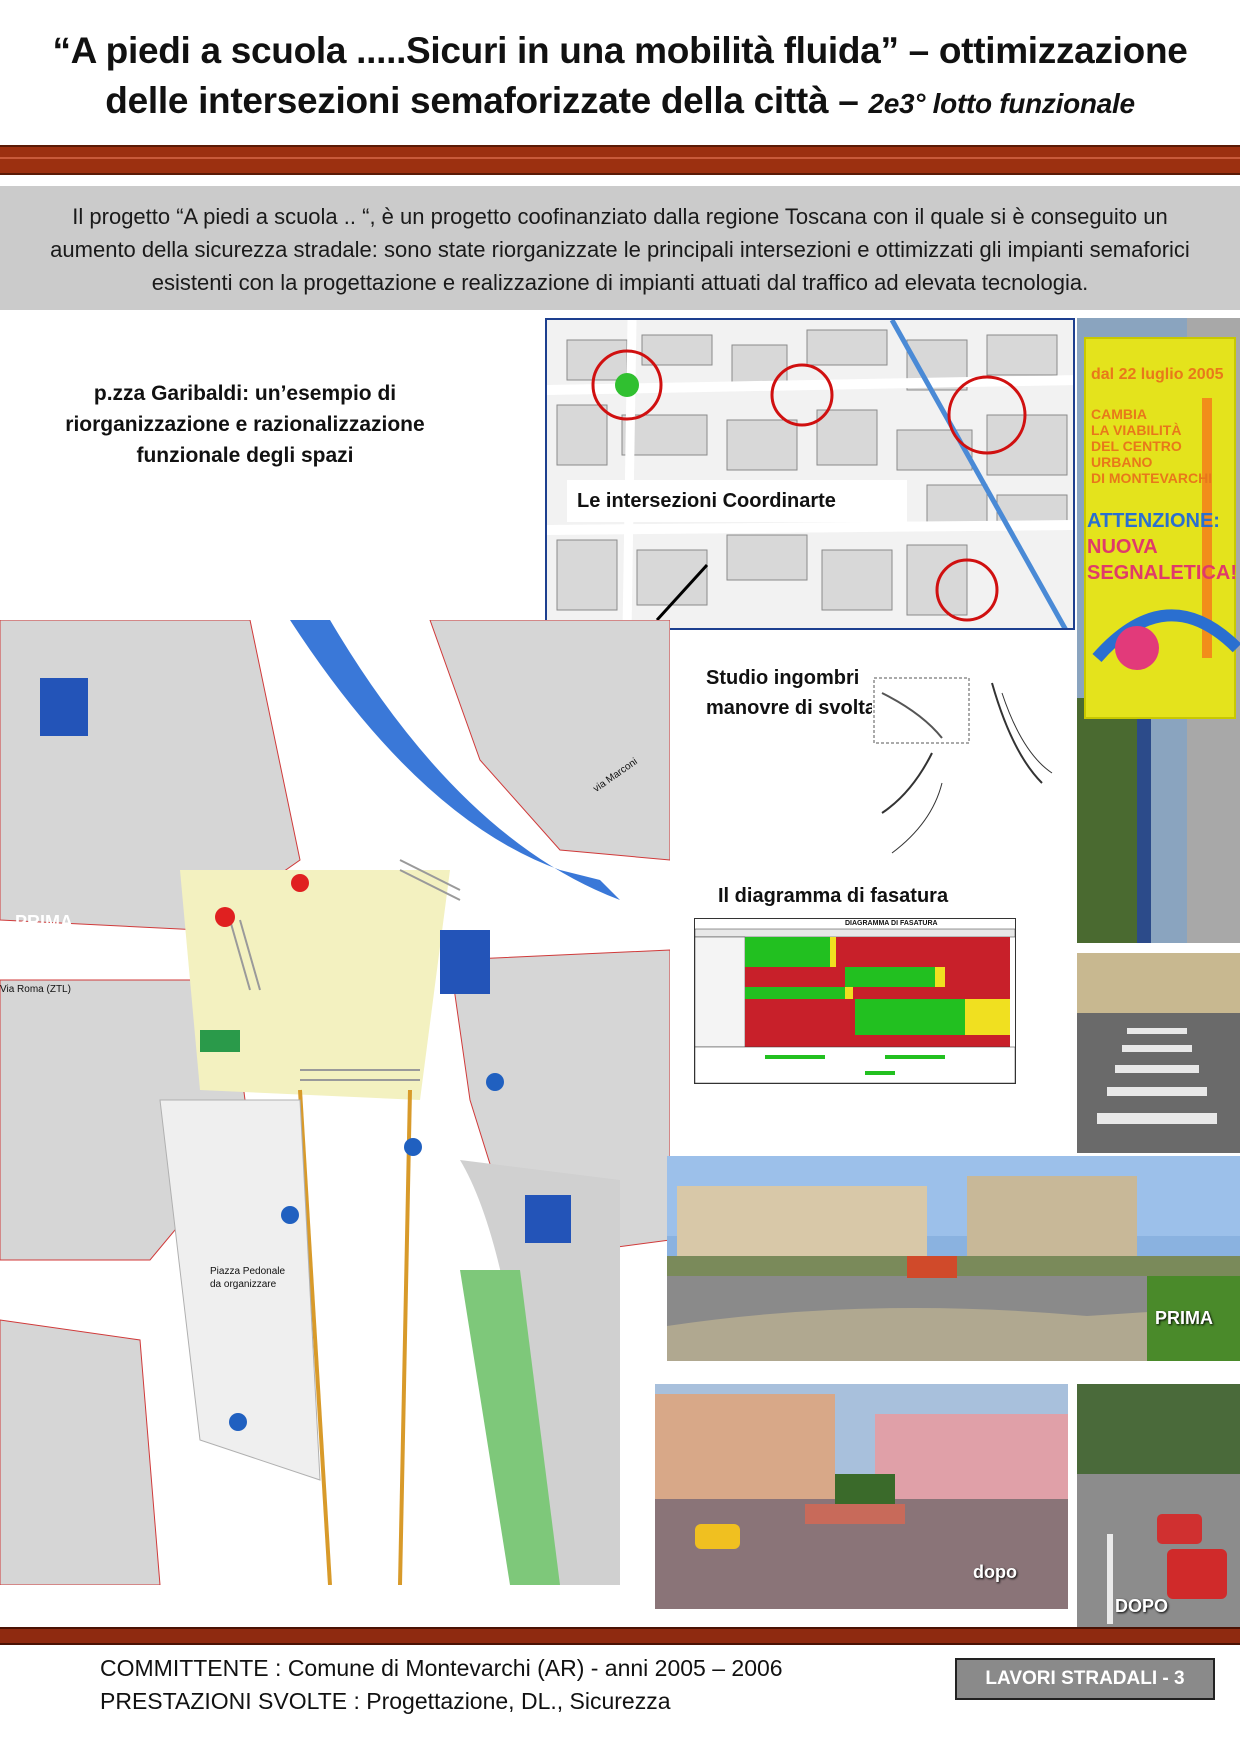 This screenshot has width=1240, height=1754. Describe the element at coordinates (1157, 374) in the screenshot. I see `banner-date: dal 22 luglio 2005` at that location.